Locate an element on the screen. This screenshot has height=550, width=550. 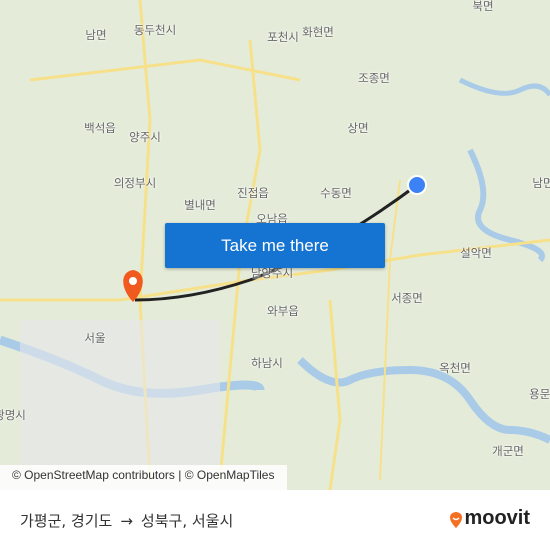
route-title: 가평군, 경기도 → 성북구, 서울시 is located at coordinates (126, 520).